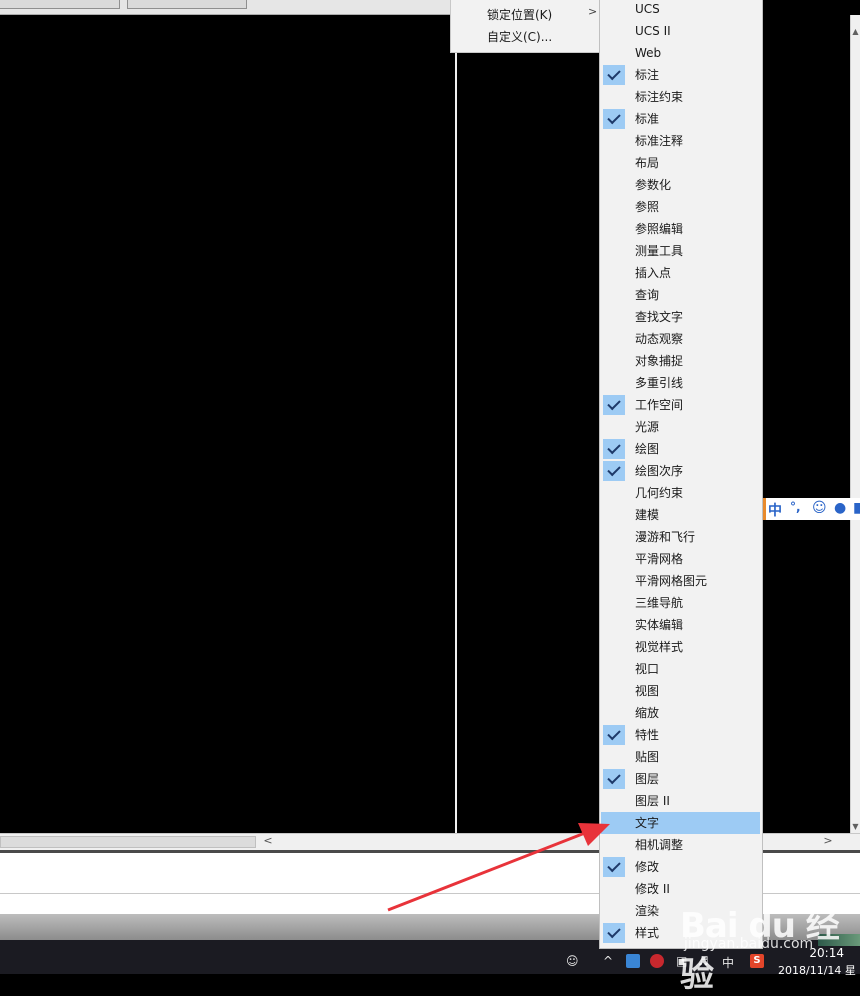 This screenshot has height=996, width=860. I want to click on user-icon: ☺, so click(572, 961).